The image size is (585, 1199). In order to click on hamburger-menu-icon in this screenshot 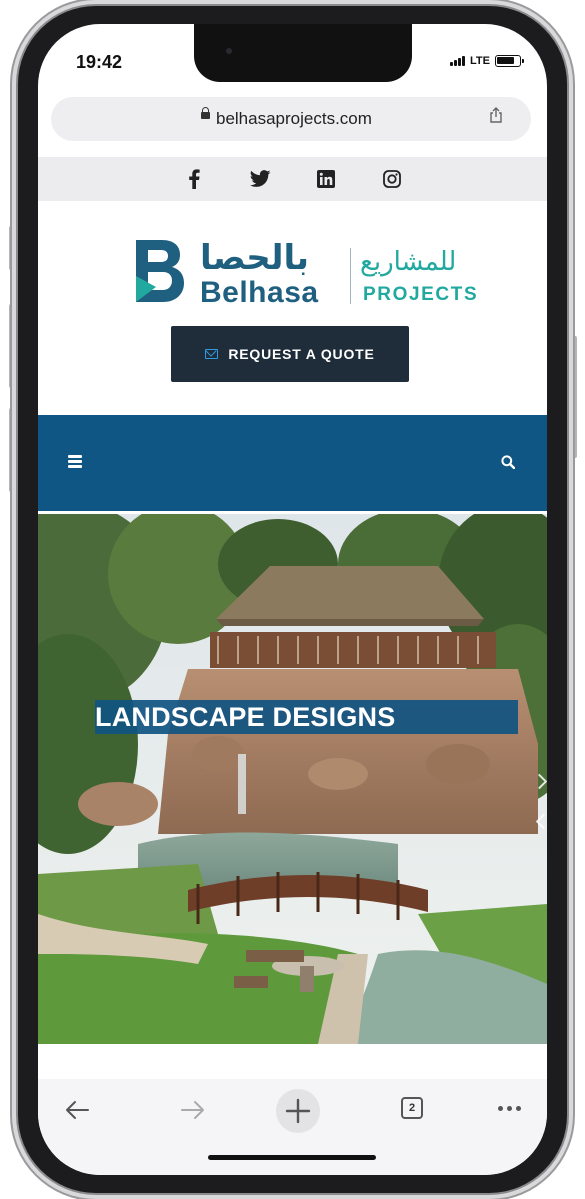, I will do `click(75, 461)`.